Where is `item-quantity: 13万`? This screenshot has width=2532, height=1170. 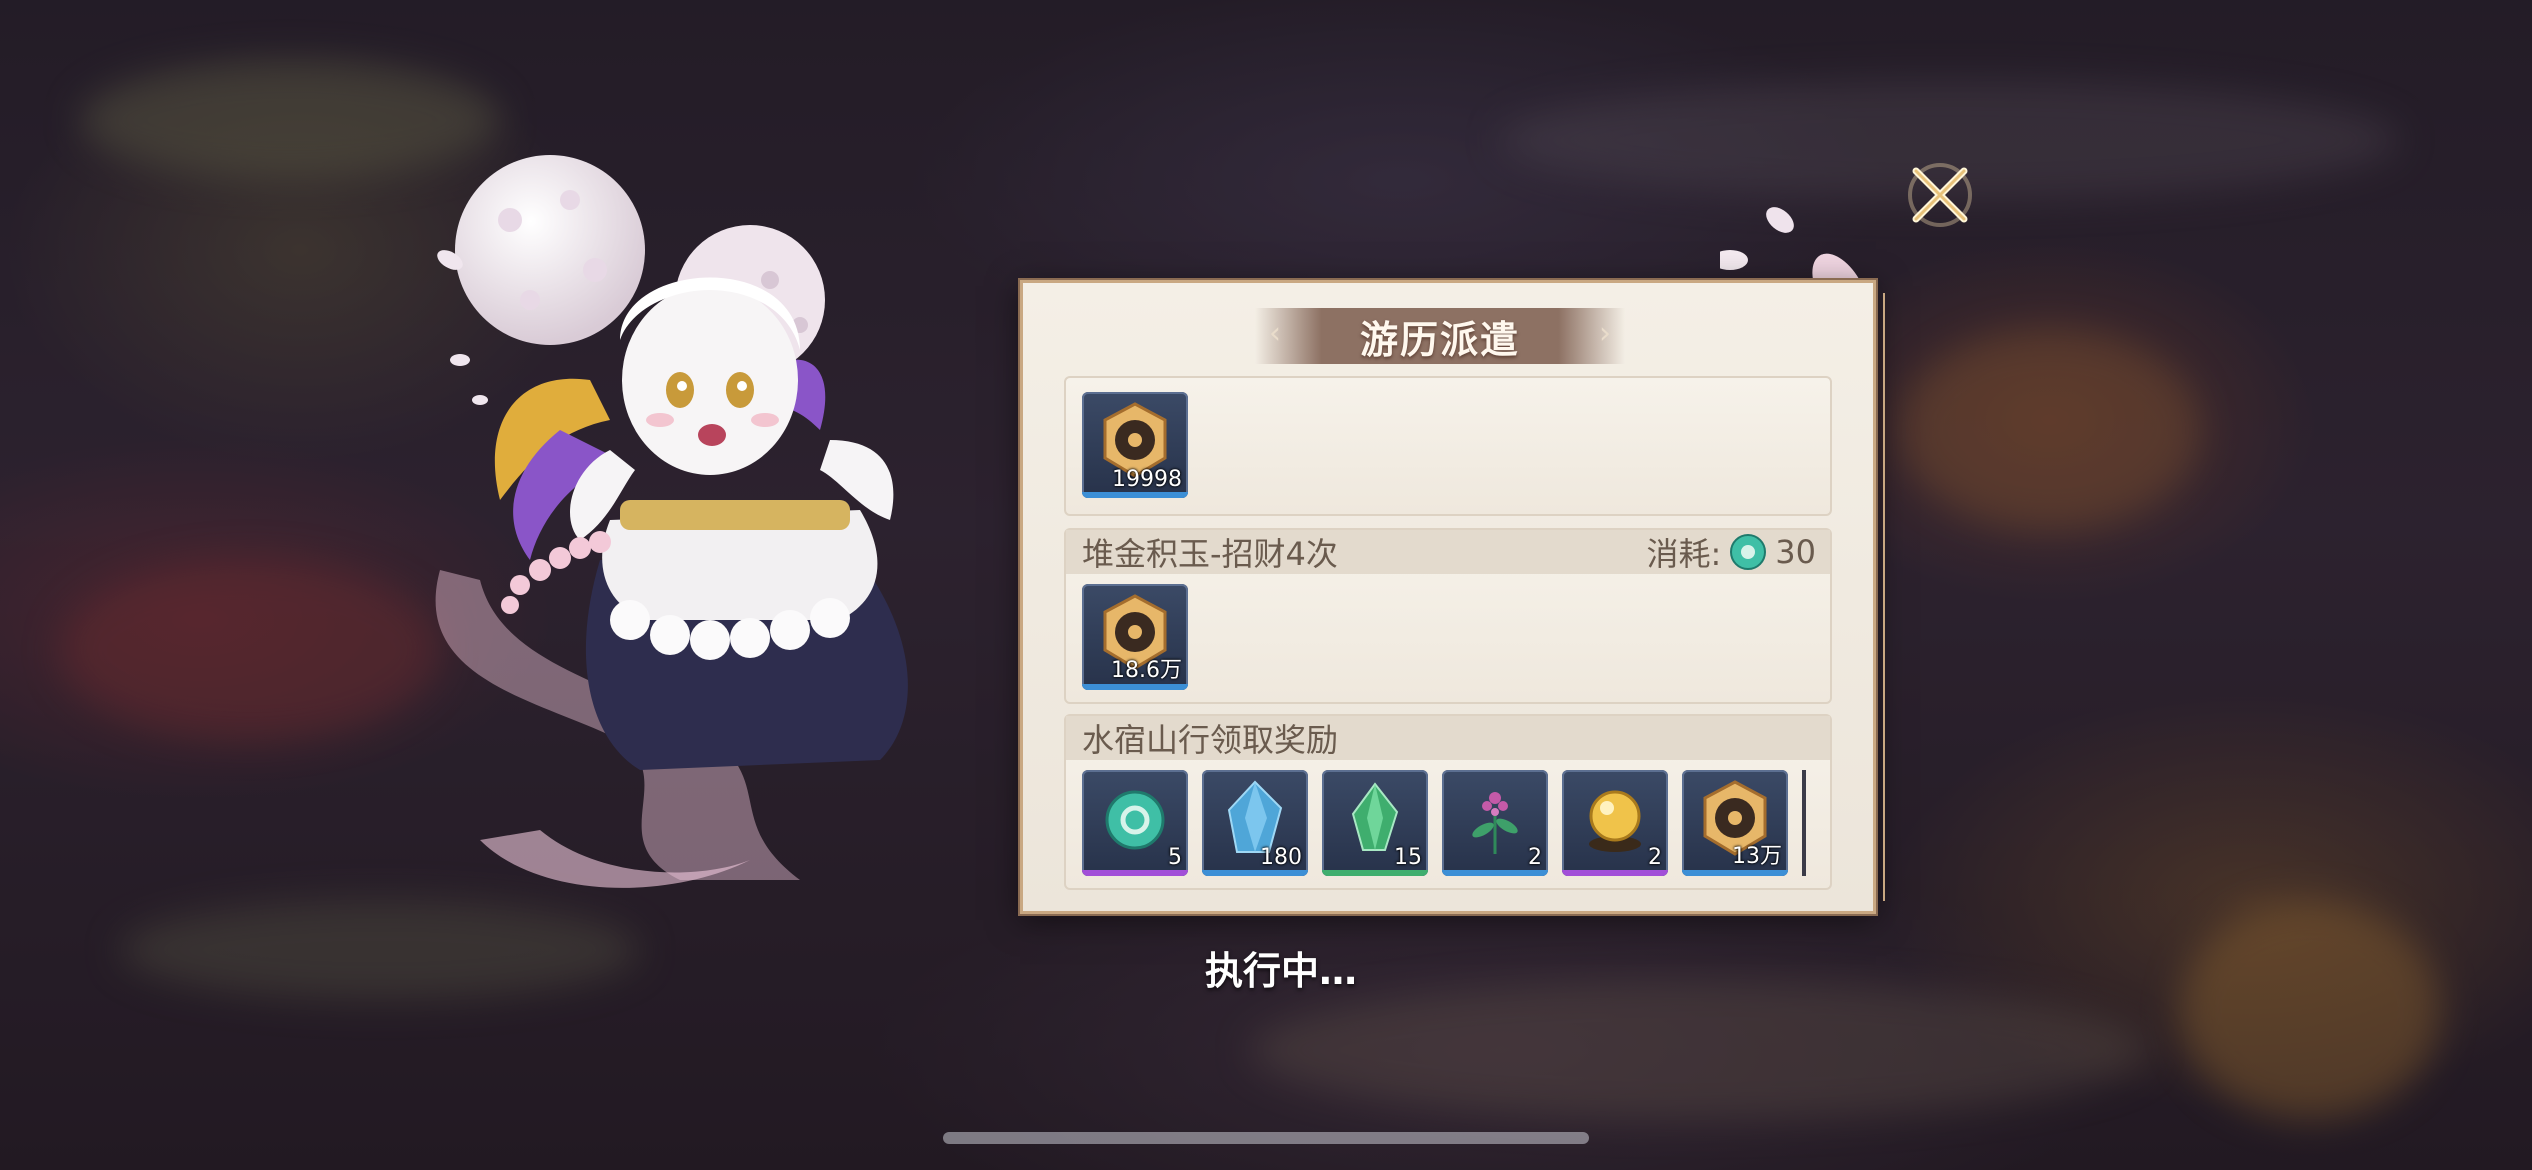
item-quantity: 13万 is located at coordinates (1757, 856).